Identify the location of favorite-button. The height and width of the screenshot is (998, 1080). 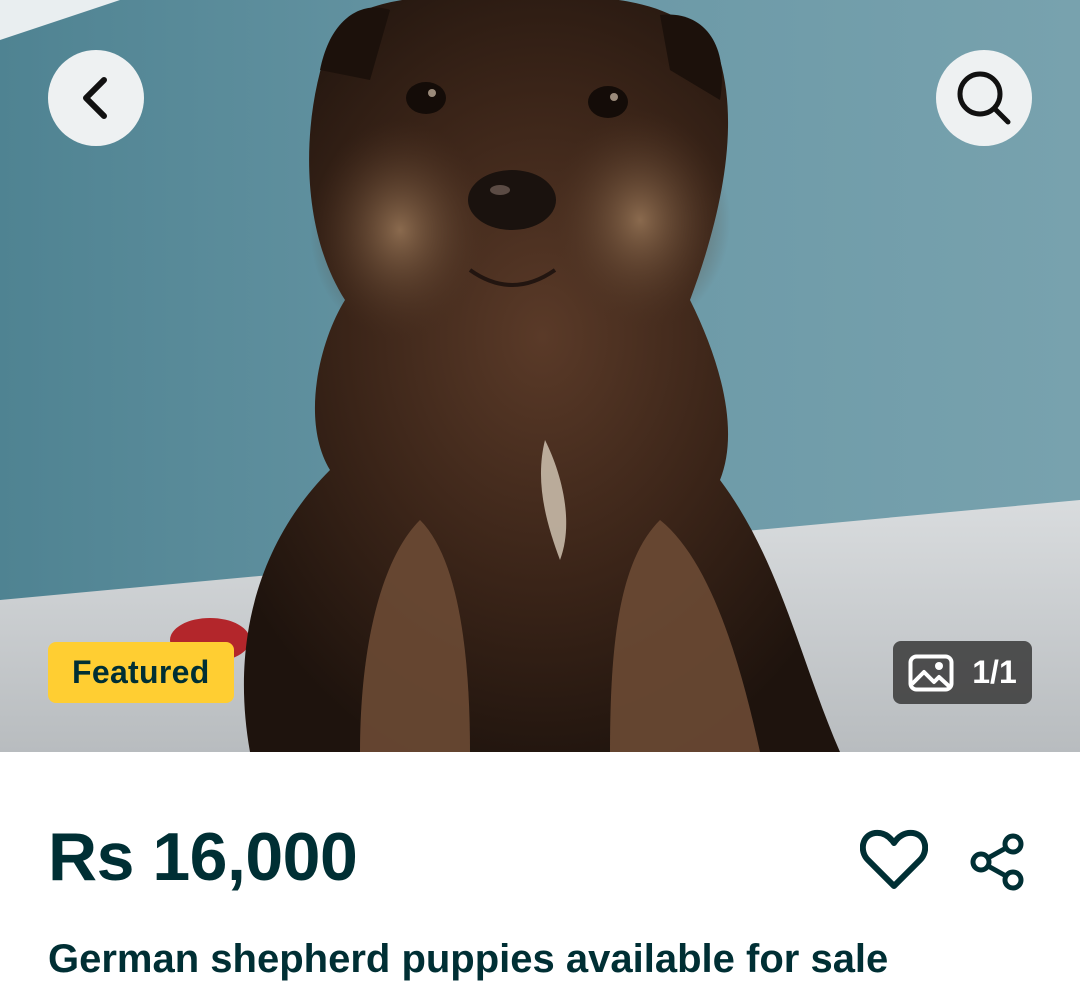
(894, 860).